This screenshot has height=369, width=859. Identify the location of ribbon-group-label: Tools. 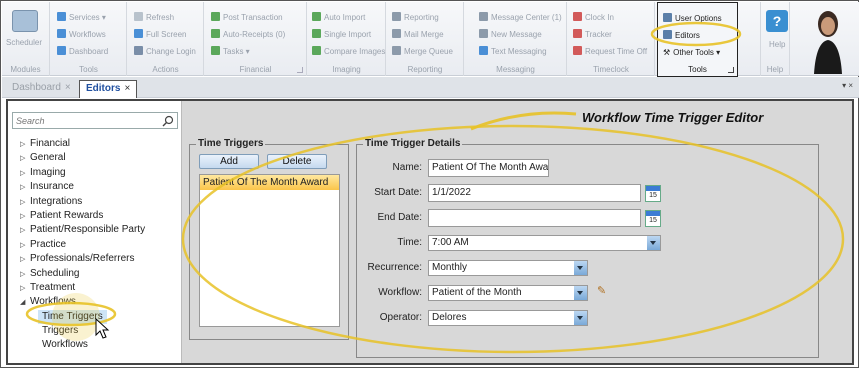
(88, 69).